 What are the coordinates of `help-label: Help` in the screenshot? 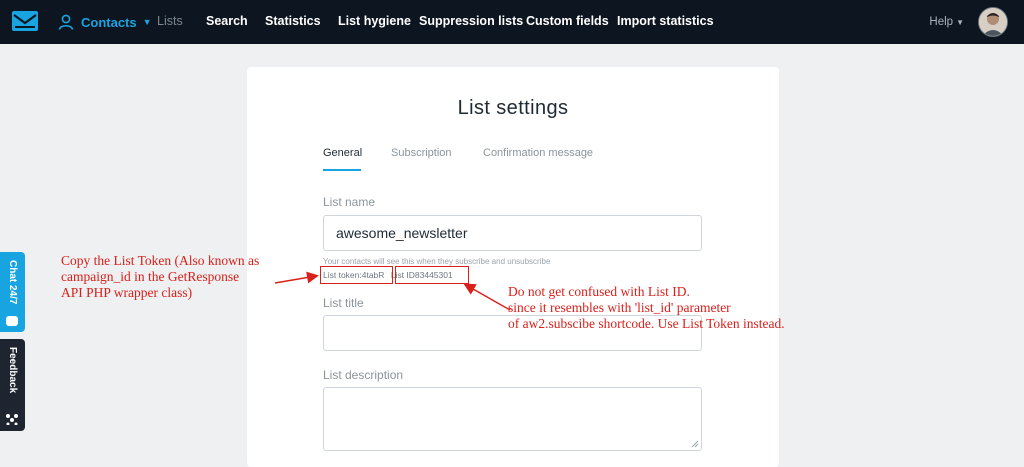 It's located at (941, 22).